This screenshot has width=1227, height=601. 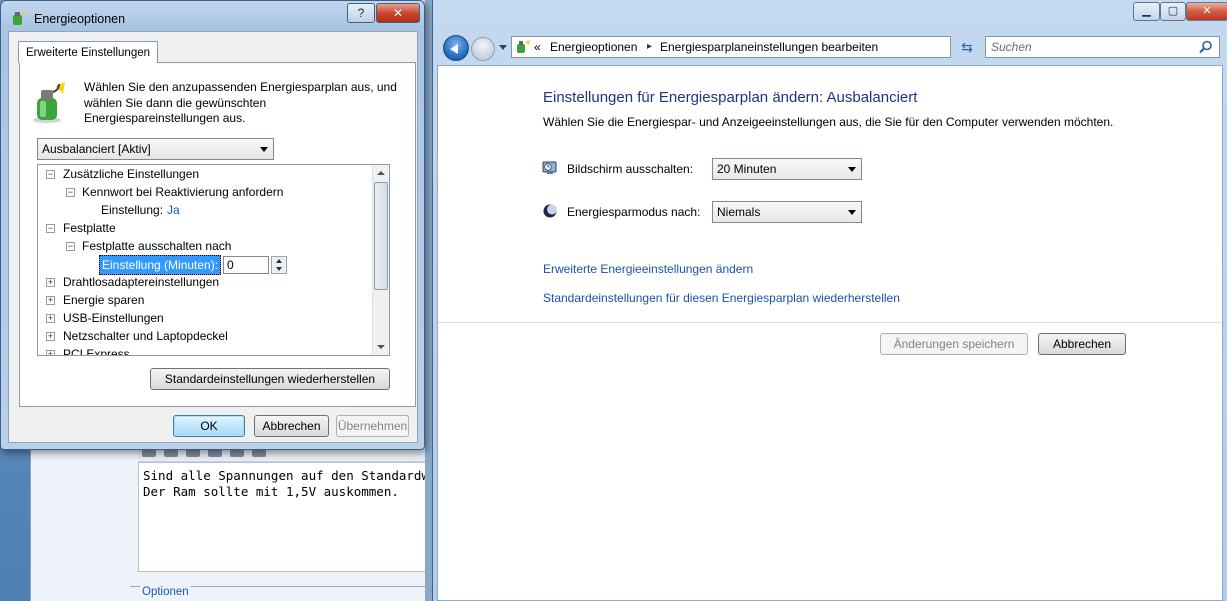 What do you see at coordinates (145, 336) in the screenshot?
I see `tree-item-label: Netzschalter und Laptopdeckel` at bounding box center [145, 336].